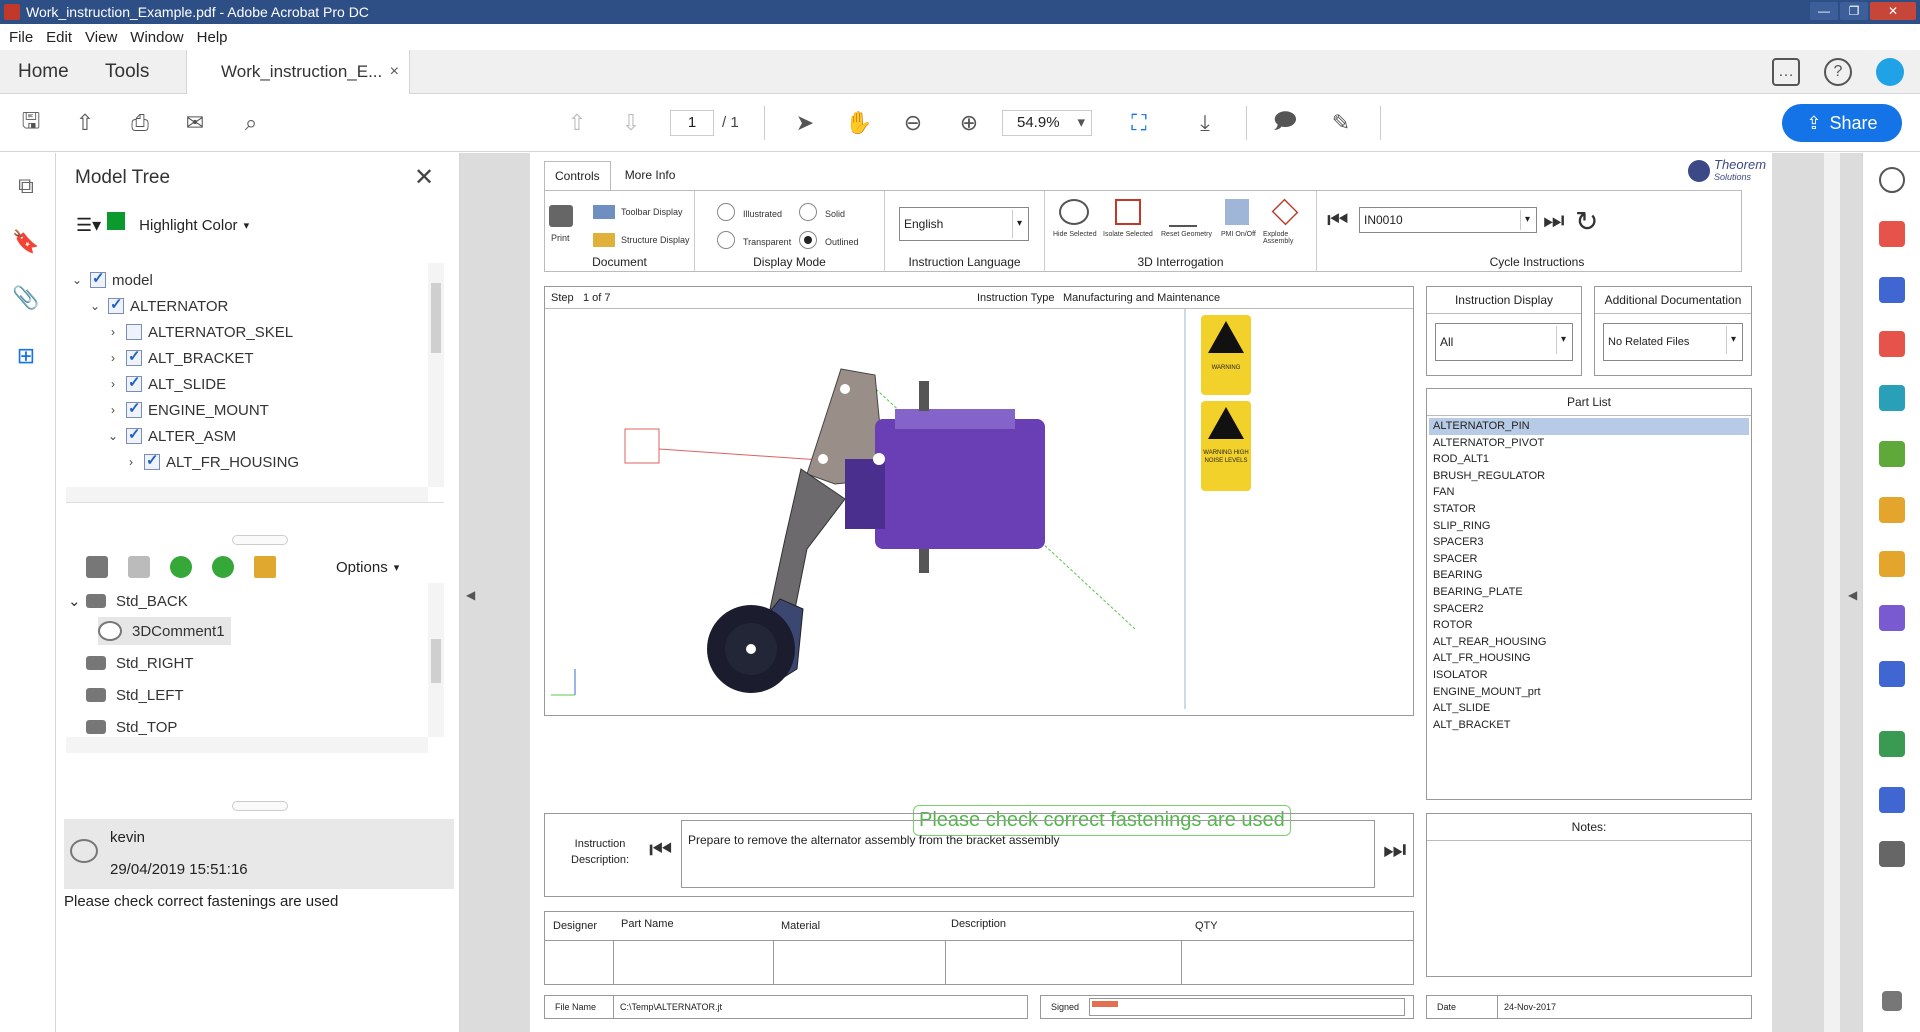 Image resolution: width=1920 pixels, height=1032 pixels. Describe the element at coordinates (1892, 618) in the screenshot. I see `fill-sign-icon` at that location.